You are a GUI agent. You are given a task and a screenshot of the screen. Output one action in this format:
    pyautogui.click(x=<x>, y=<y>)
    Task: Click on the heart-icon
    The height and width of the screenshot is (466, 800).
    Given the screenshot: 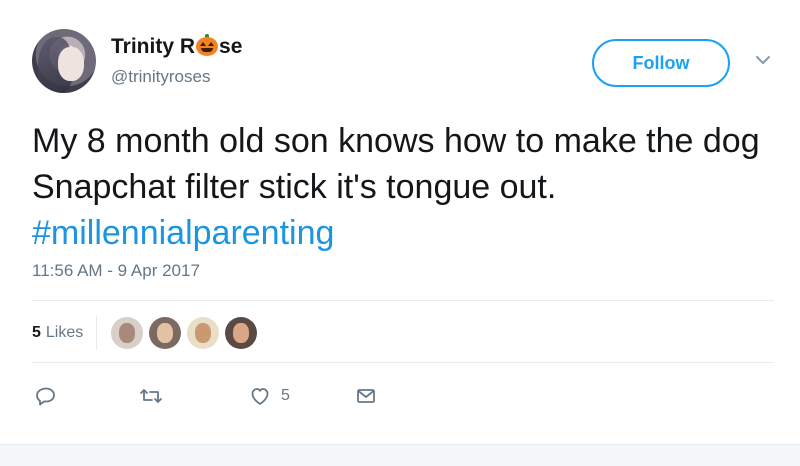 What is the action you would take?
    pyautogui.click(x=260, y=396)
    